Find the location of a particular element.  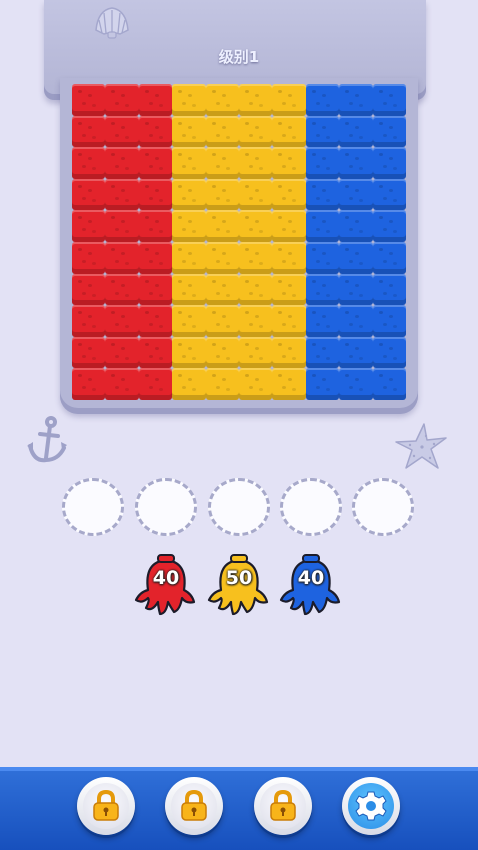

blue-octopus-counter: 40 is located at coordinates (311, 588).